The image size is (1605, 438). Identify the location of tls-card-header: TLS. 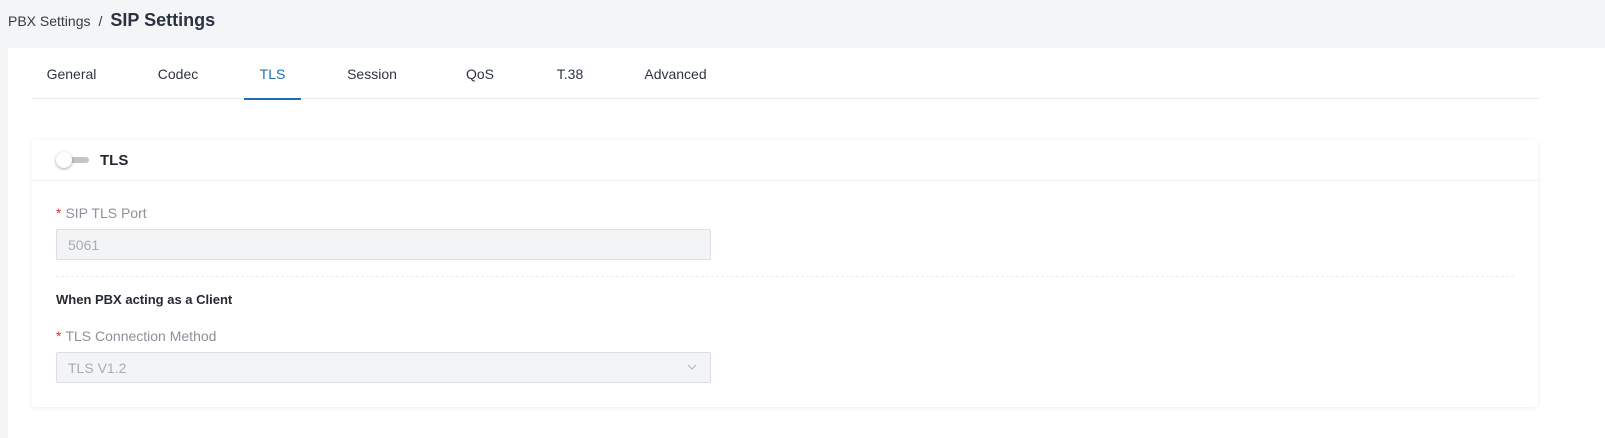
(785, 160).